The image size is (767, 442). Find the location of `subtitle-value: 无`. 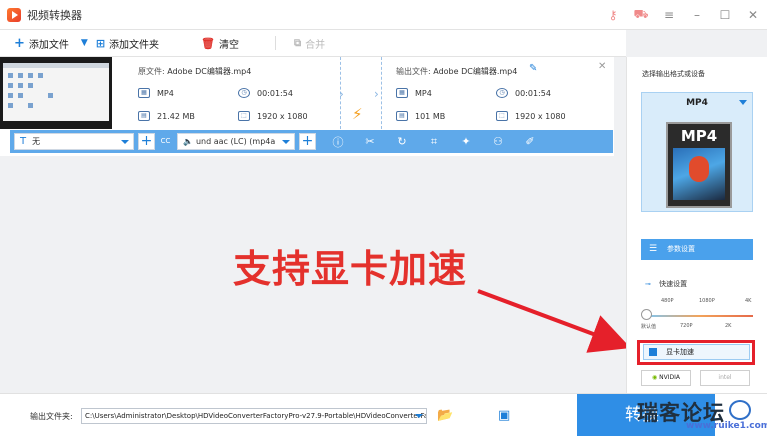

subtitle-value: 无 is located at coordinates (36, 141).